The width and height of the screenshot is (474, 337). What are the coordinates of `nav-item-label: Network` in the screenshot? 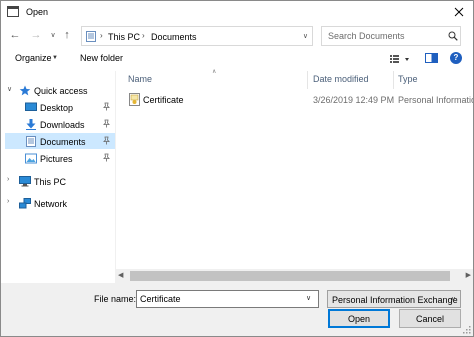 It's located at (51, 204).